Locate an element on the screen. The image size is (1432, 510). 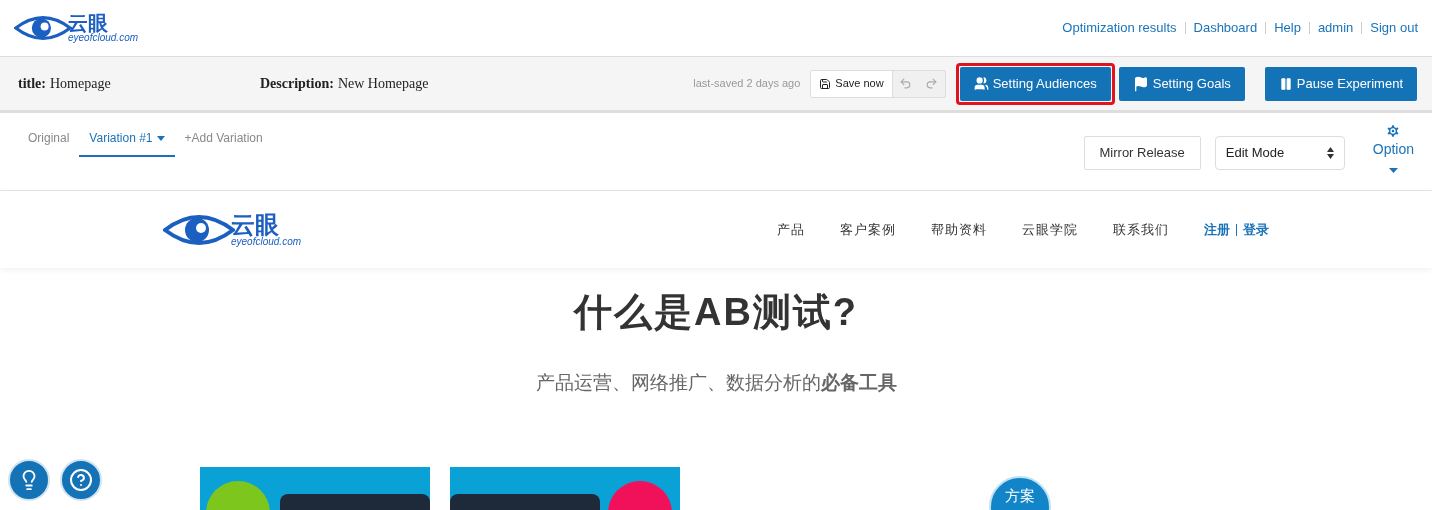
header-link: Dashboard is located at coordinates (1225, 28).